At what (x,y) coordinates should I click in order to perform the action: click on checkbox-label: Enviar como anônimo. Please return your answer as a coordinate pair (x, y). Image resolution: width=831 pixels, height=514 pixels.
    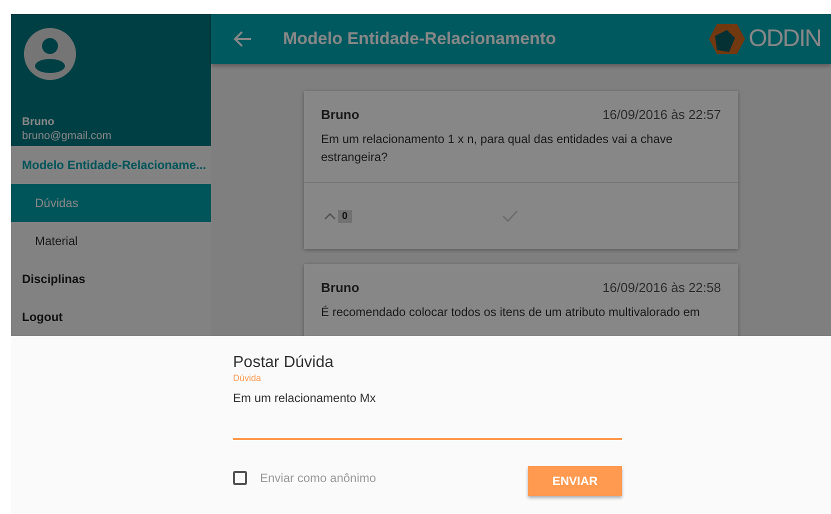
    Looking at the image, I should click on (319, 478).